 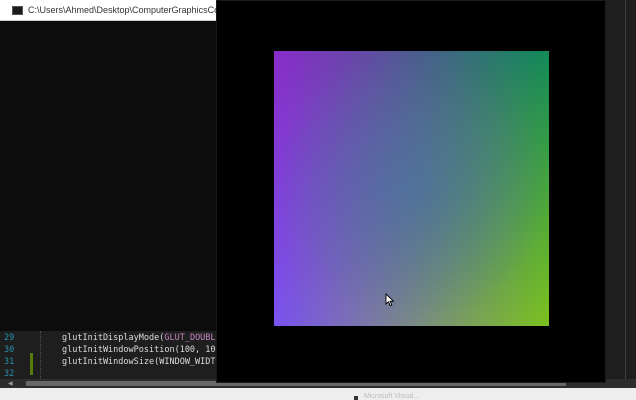 What do you see at coordinates (190, 338) in the screenshot?
I see `macro-token: GLUT_DOUBL` at bounding box center [190, 338].